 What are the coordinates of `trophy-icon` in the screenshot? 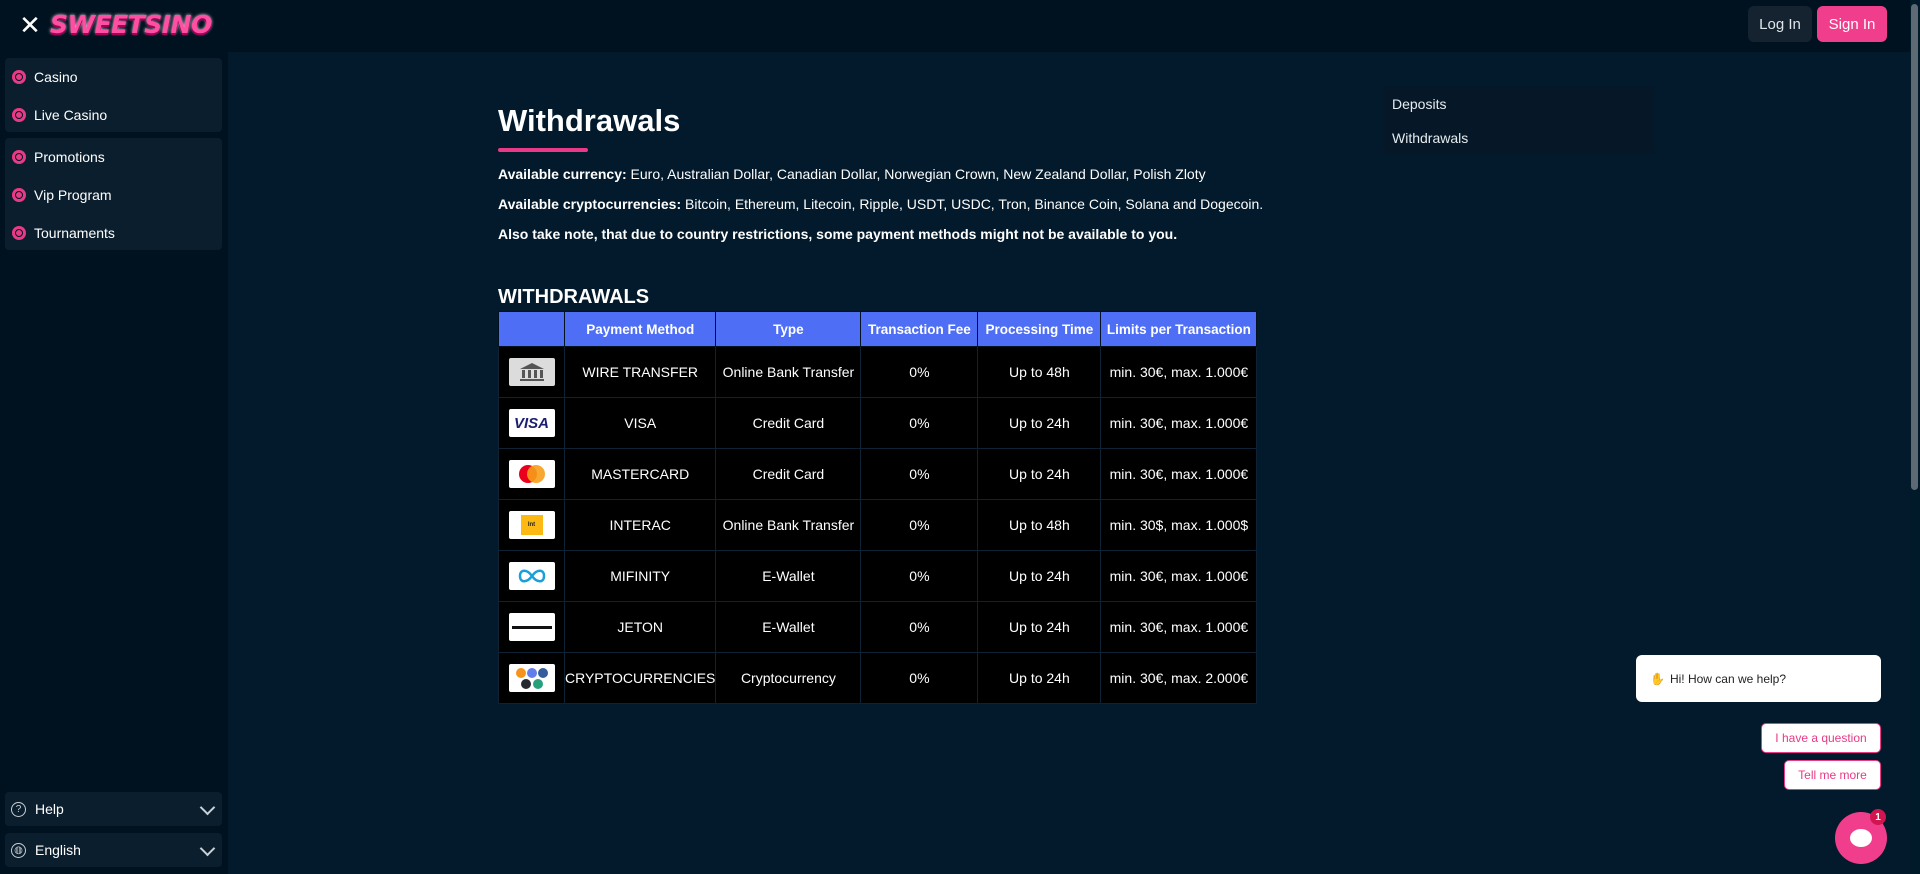 It's located at (19, 233).